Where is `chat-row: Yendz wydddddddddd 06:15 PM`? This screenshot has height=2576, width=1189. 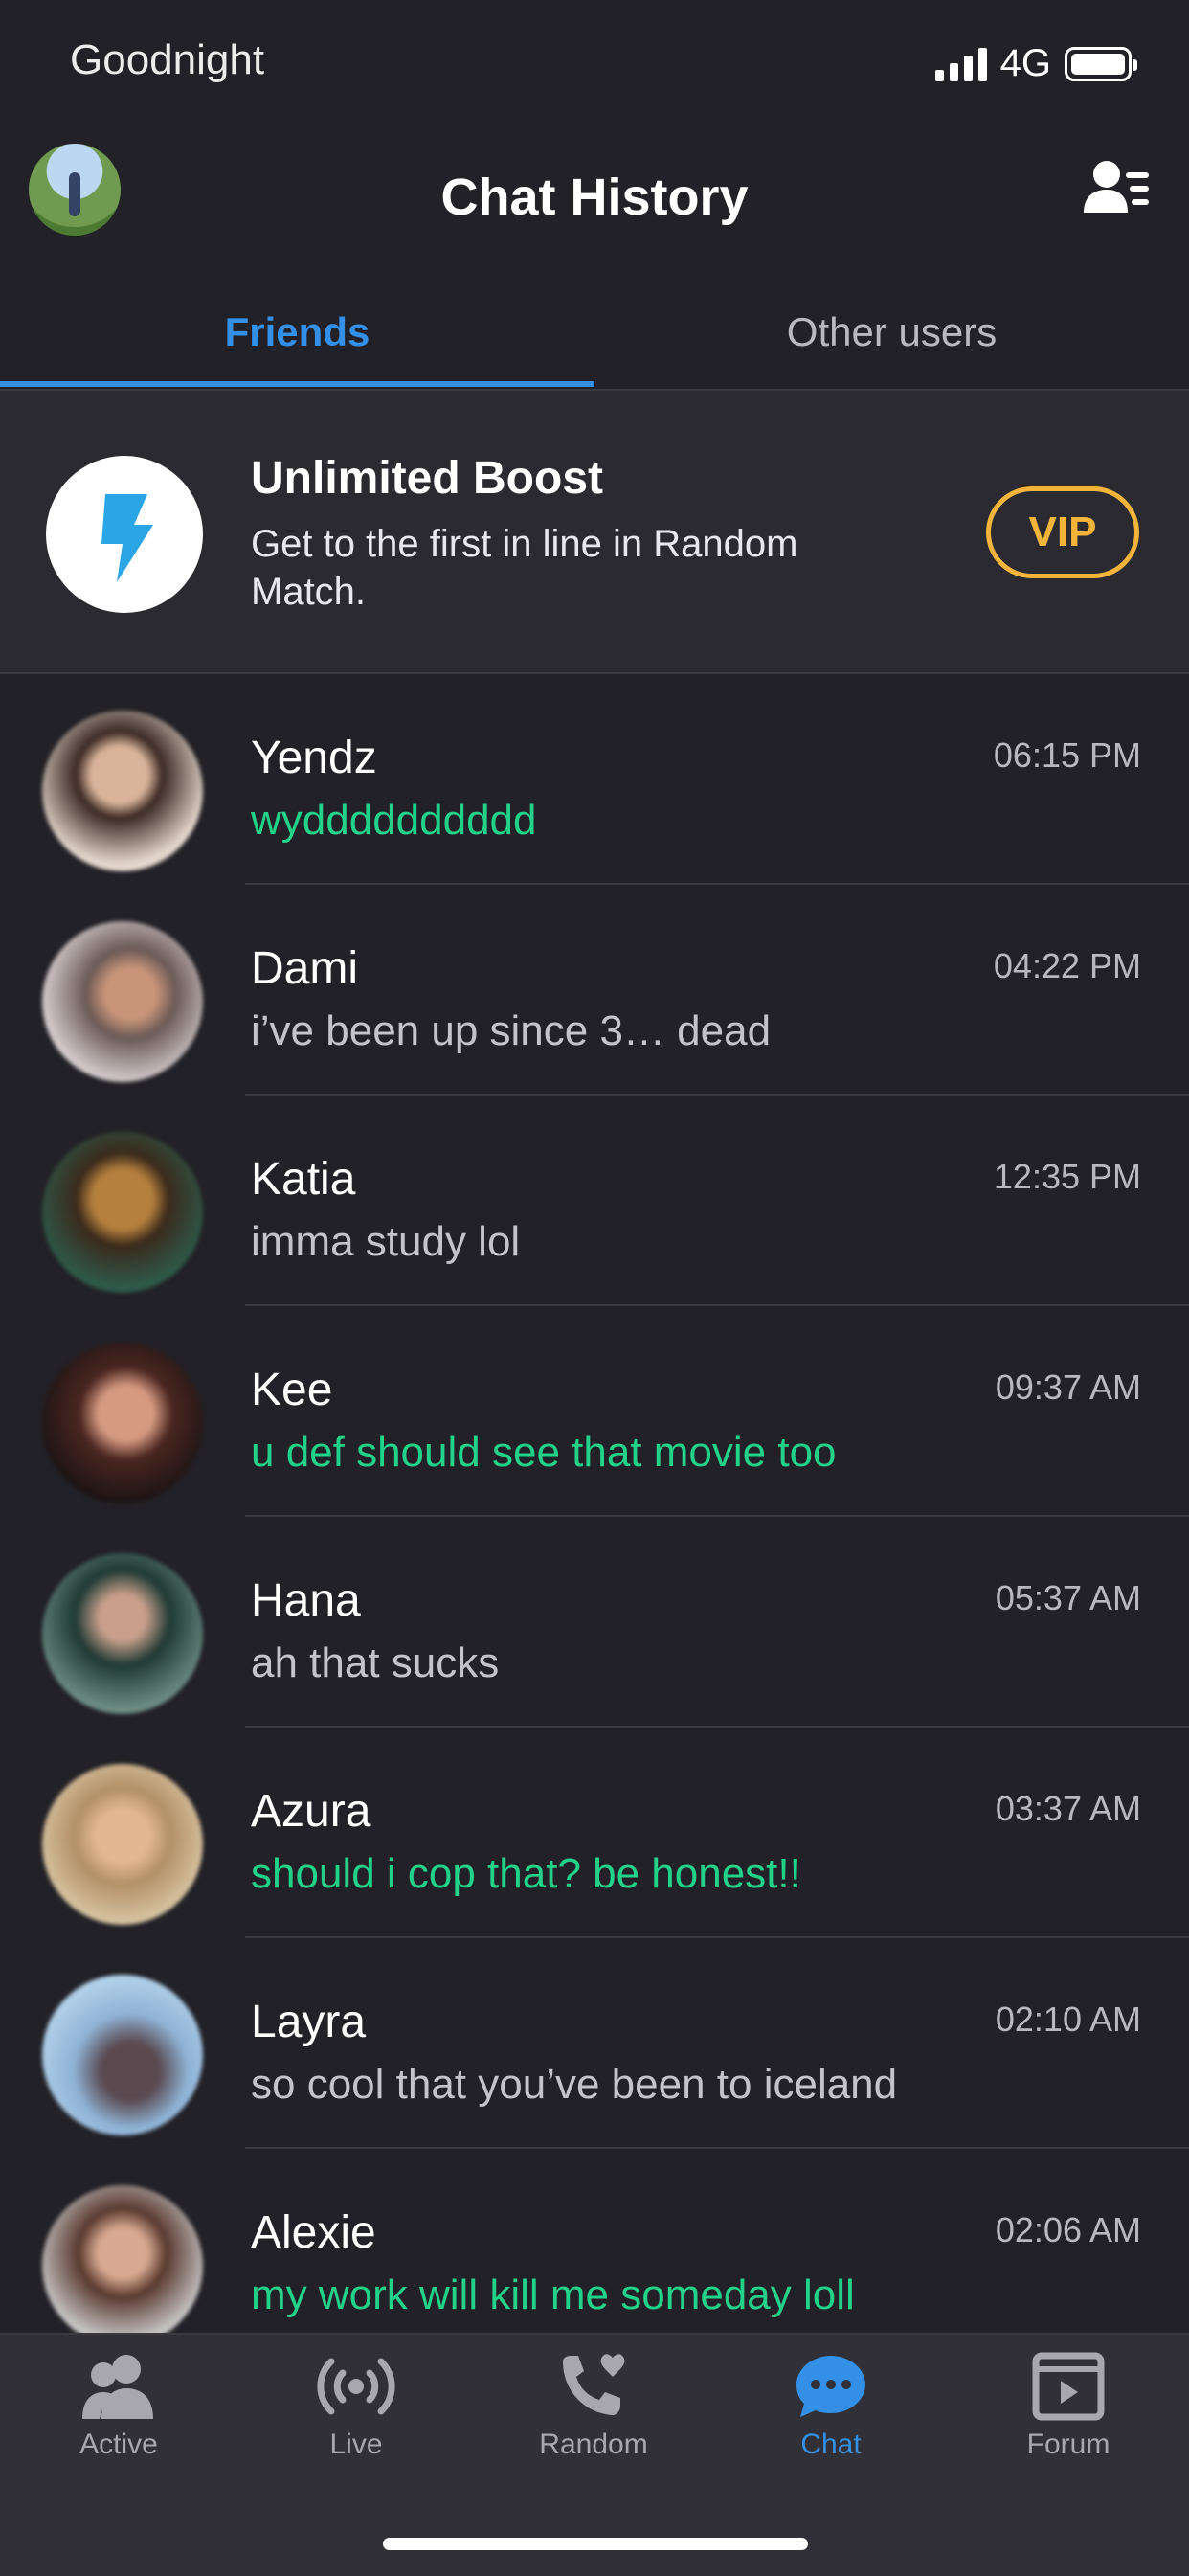
chat-row: Yendz wydddddddddd 06:15 PM is located at coordinates (594, 779).